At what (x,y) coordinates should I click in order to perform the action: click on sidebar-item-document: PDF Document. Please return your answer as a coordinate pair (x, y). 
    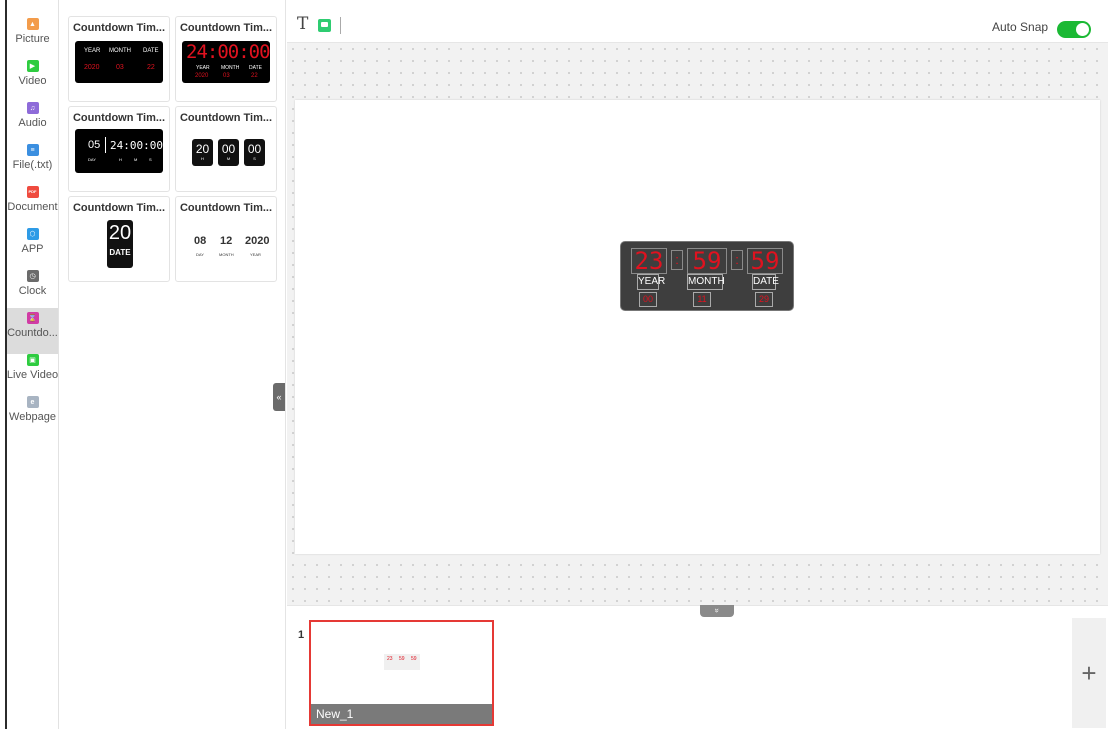
    Looking at the image, I should click on (32, 205).